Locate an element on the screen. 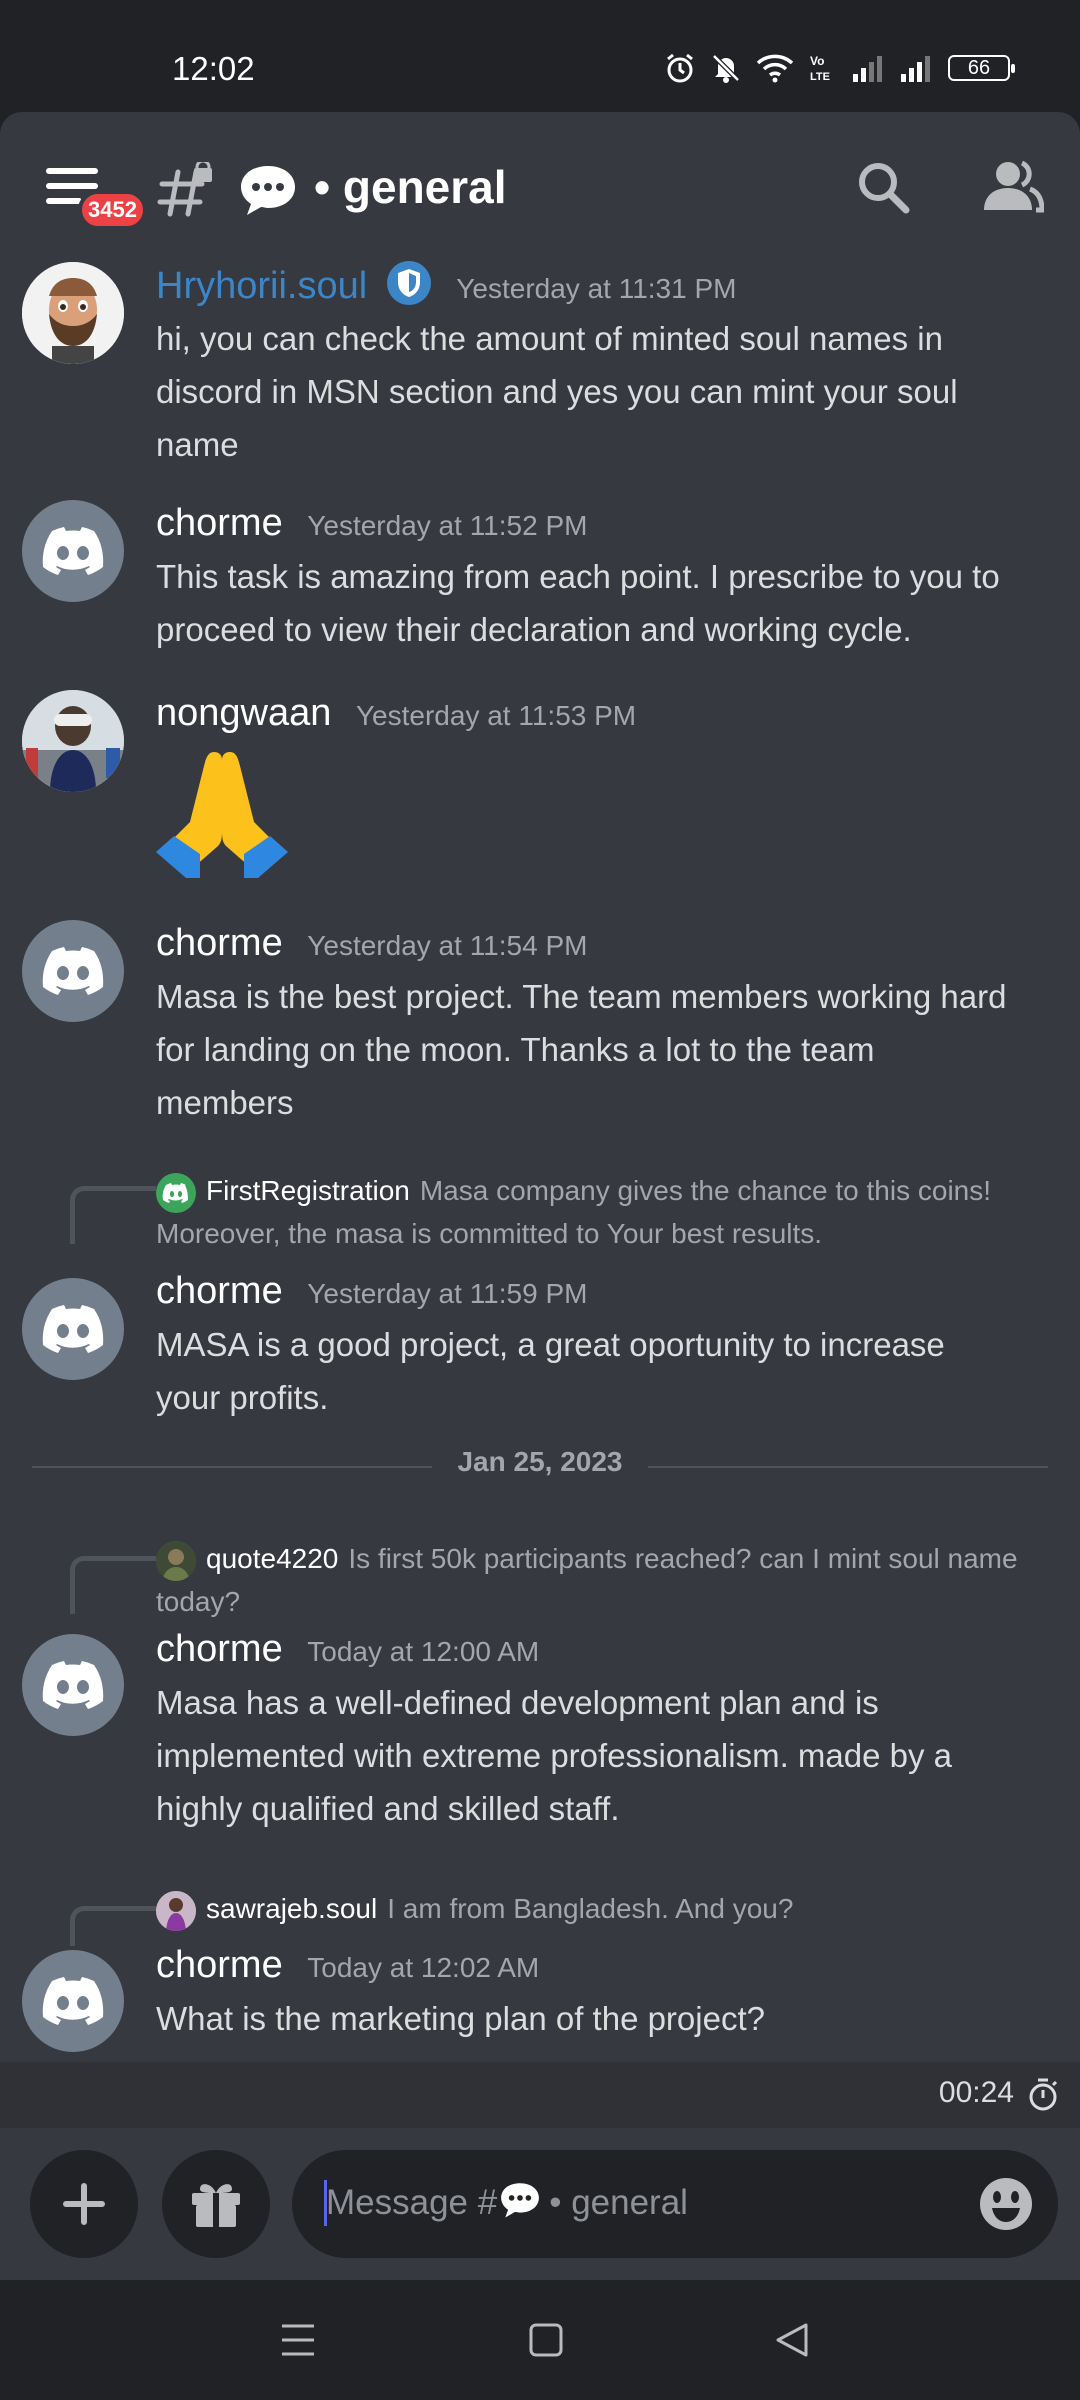 Image resolution: width=1080 pixels, height=2400 pixels. gift-button is located at coordinates (216, 2204).